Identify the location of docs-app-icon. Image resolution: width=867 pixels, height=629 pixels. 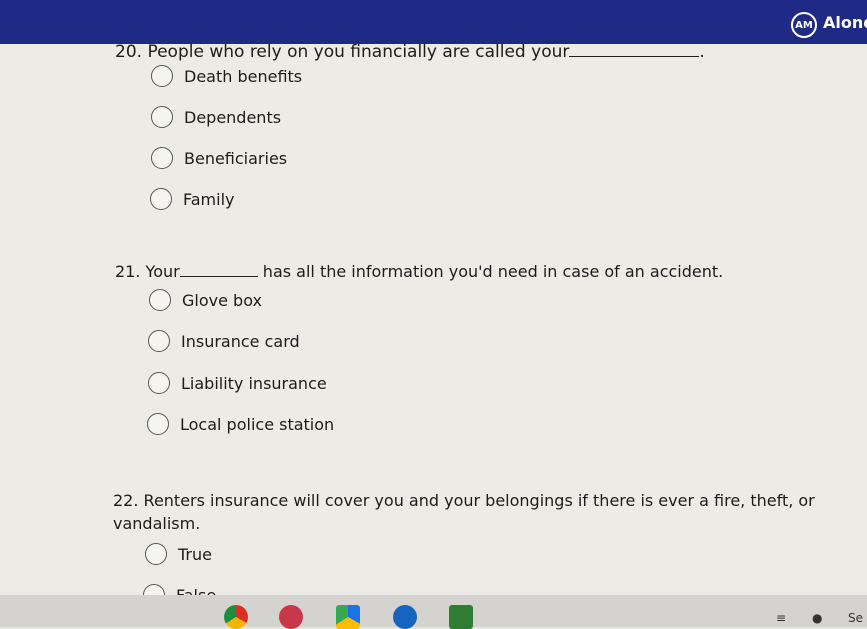
(405, 617).